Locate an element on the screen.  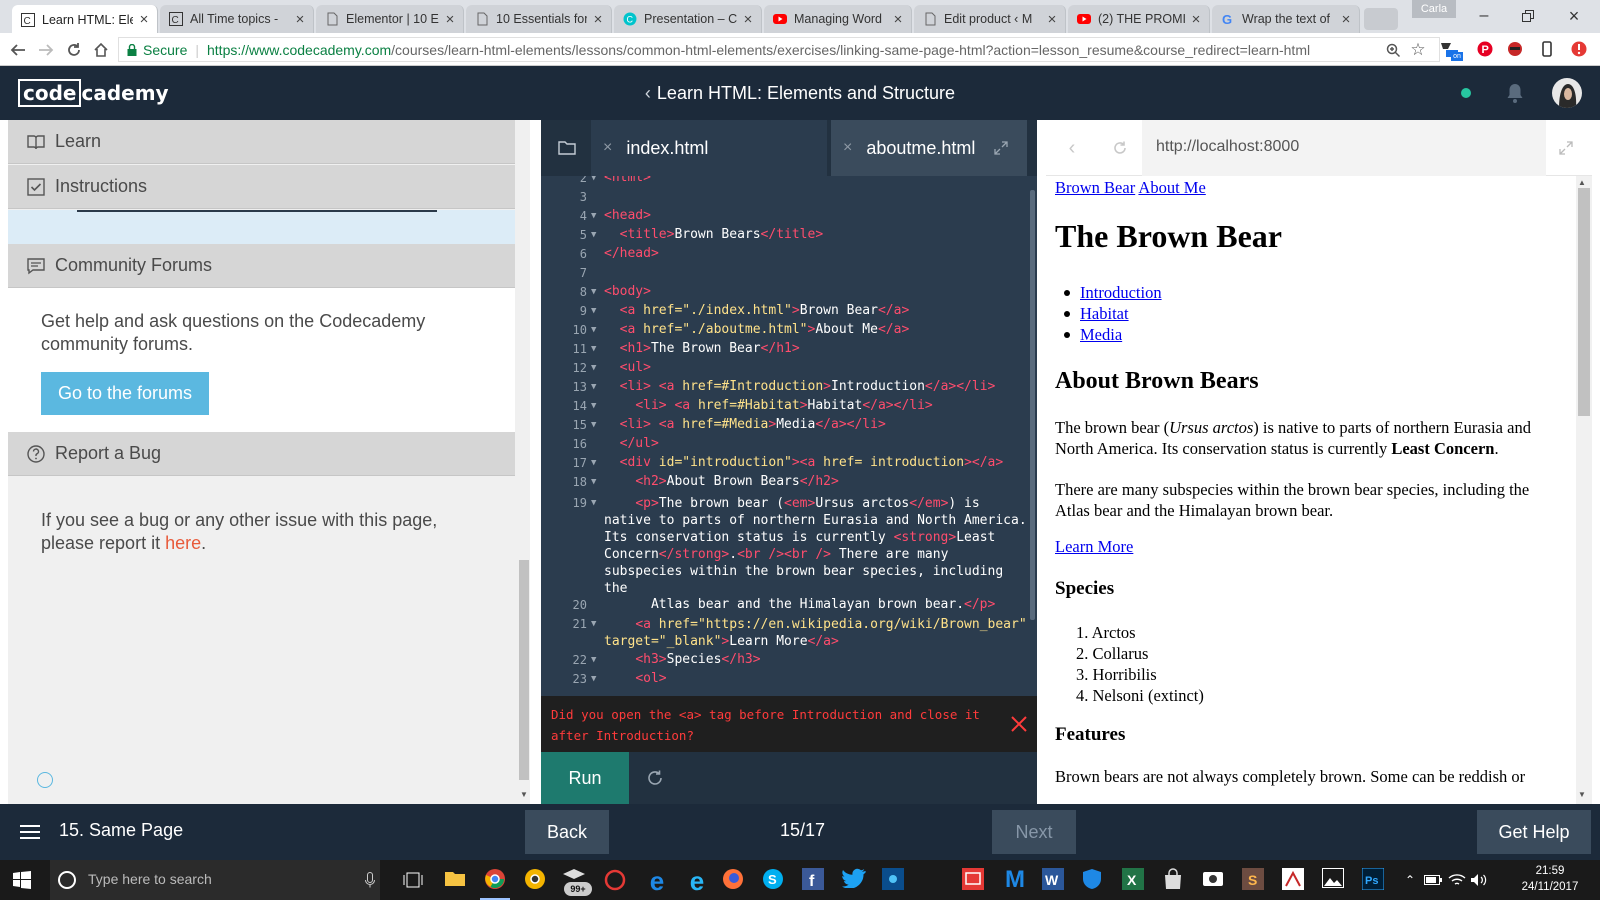
lesson-label: 15. Same Page is located at coordinates (121, 830).